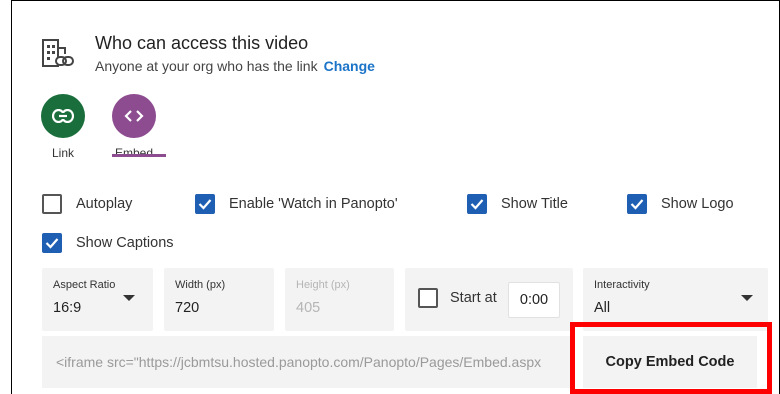  I want to click on change-access-link: Change, so click(349, 66).